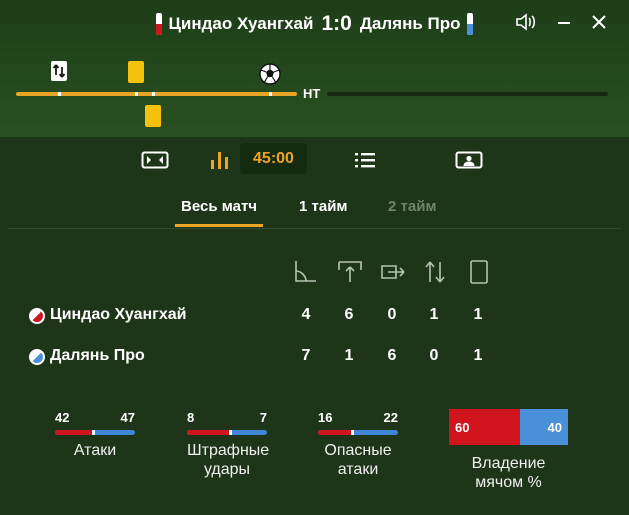 This screenshot has height=515, width=629. What do you see at coordinates (219, 212) in the screenshot?
I see `tab-full-match: Весь матч` at bounding box center [219, 212].